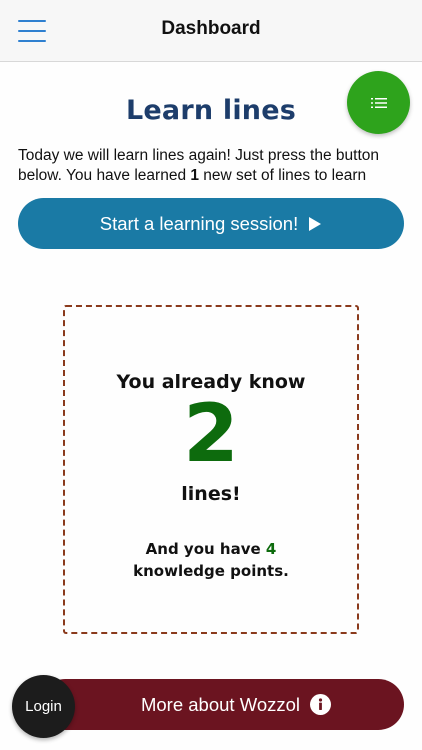 Image resolution: width=422 pixels, height=750 pixels. Describe the element at coordinates (283, 175) in the screenshot. I see `intro-text-end: new set of lines to learn` at that location.